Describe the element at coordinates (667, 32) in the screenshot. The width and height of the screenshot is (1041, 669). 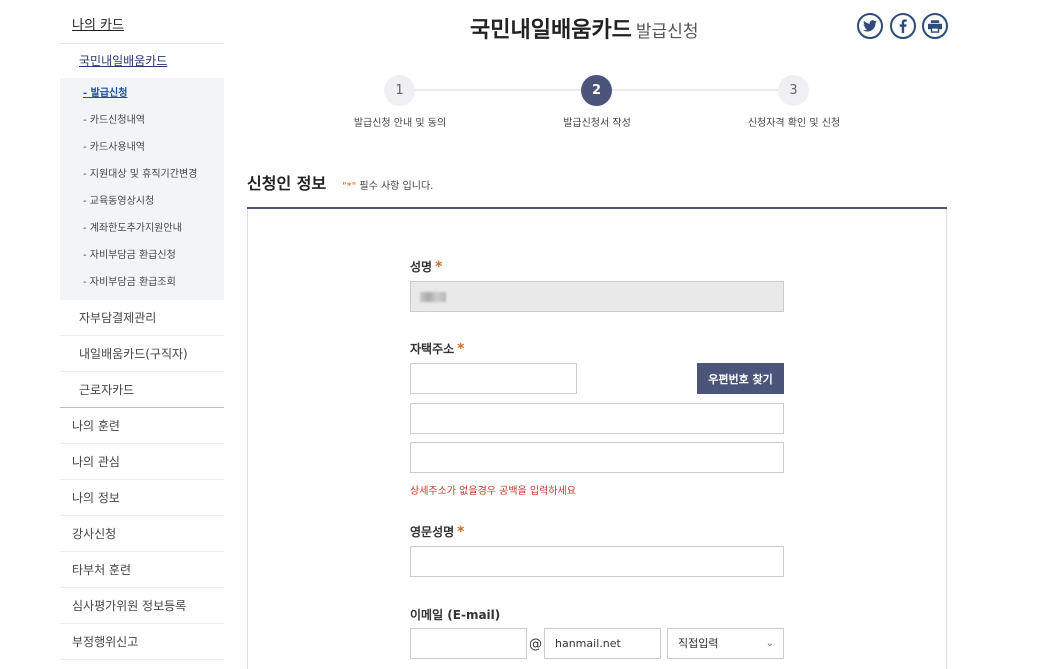
I see `page-title-sub: 발급신청` at that location.